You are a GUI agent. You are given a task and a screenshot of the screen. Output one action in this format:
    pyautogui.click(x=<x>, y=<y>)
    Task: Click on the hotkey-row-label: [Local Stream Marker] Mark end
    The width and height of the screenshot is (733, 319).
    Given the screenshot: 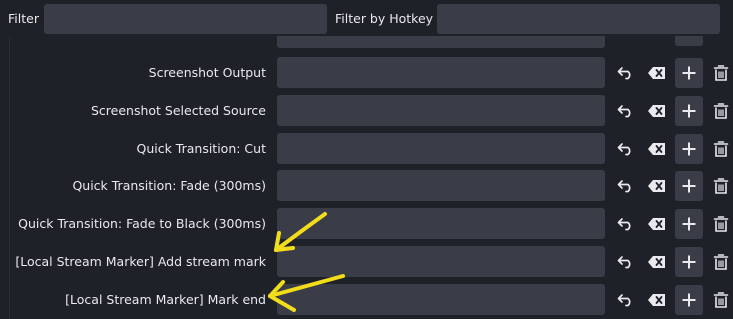 What is the action you would take?
    pyautogui.click(x=165, y=299)
    